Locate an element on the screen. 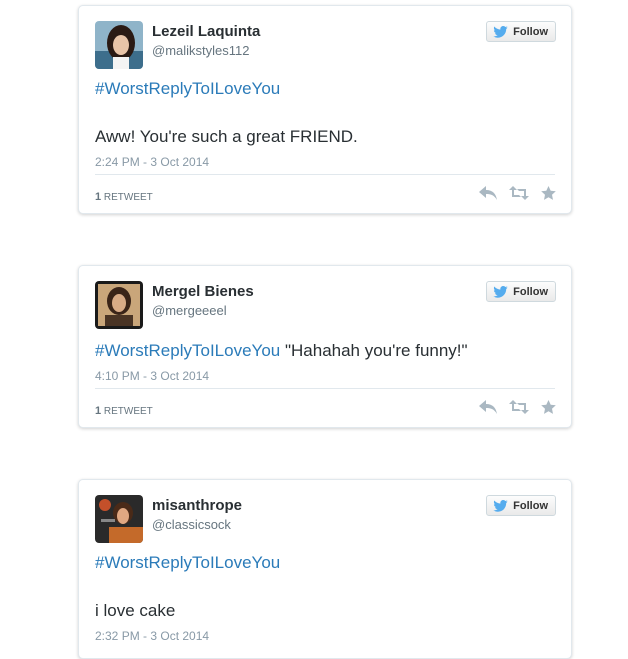 The image size is (628, 659). user-handle: @malikstyles112 is located at coordinates (201, 50).